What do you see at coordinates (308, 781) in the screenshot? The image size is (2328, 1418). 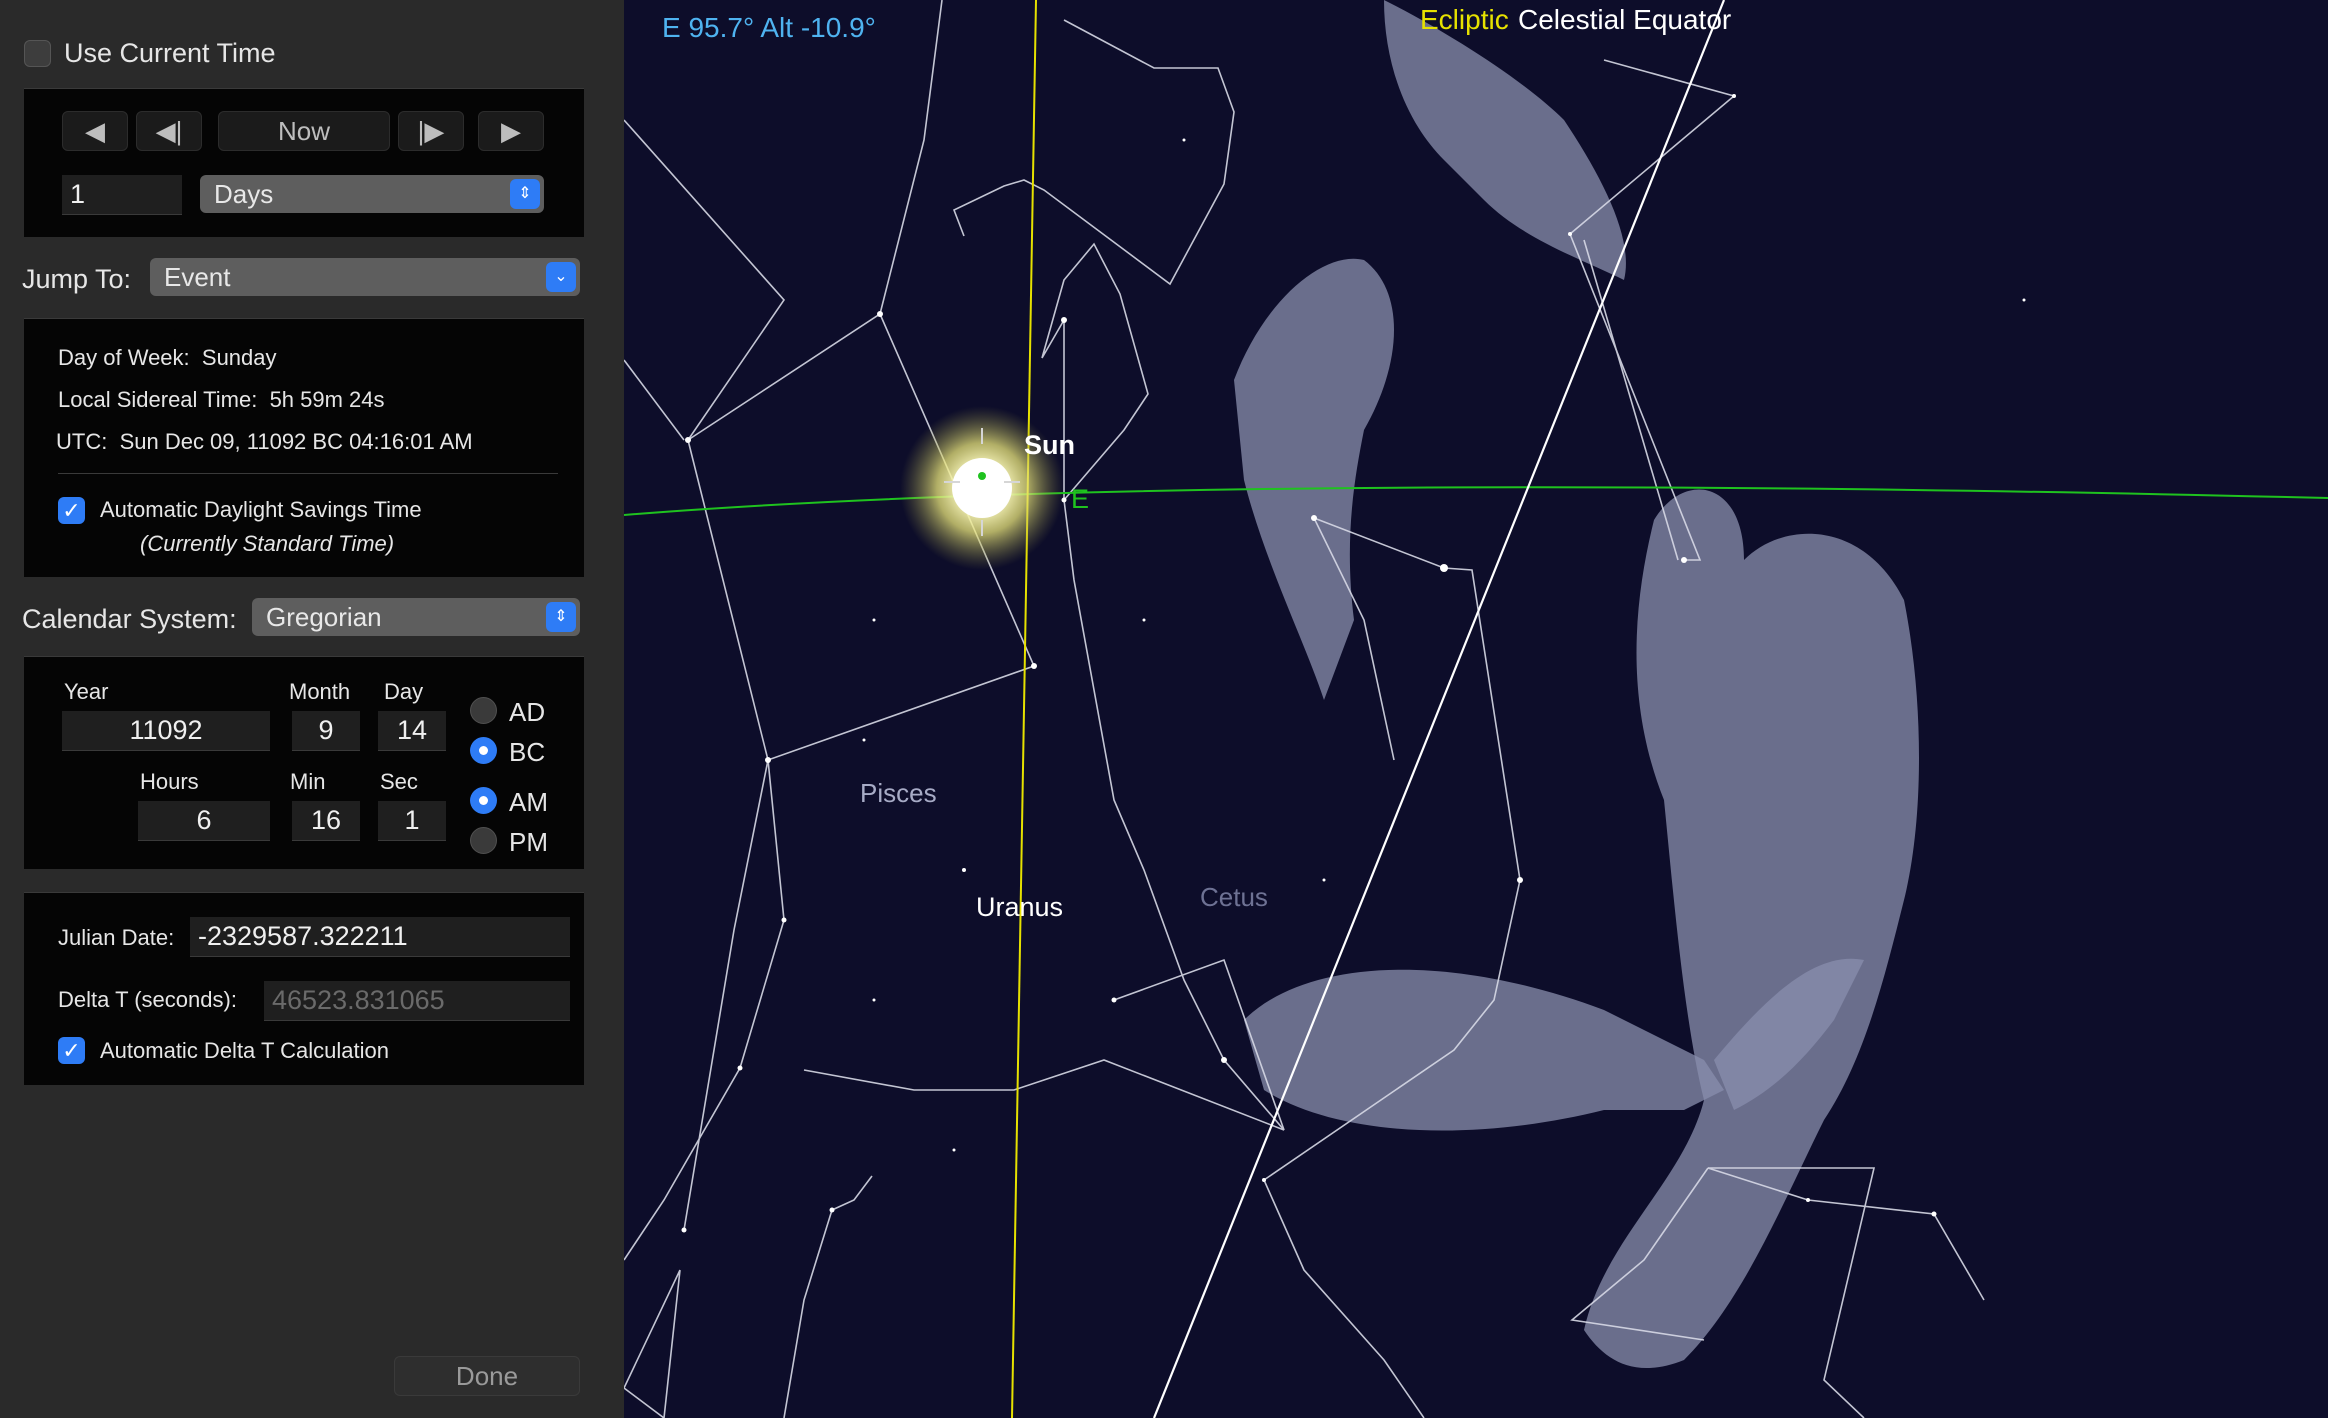 I see `min-label: Min` at bounding box center [308, 781].